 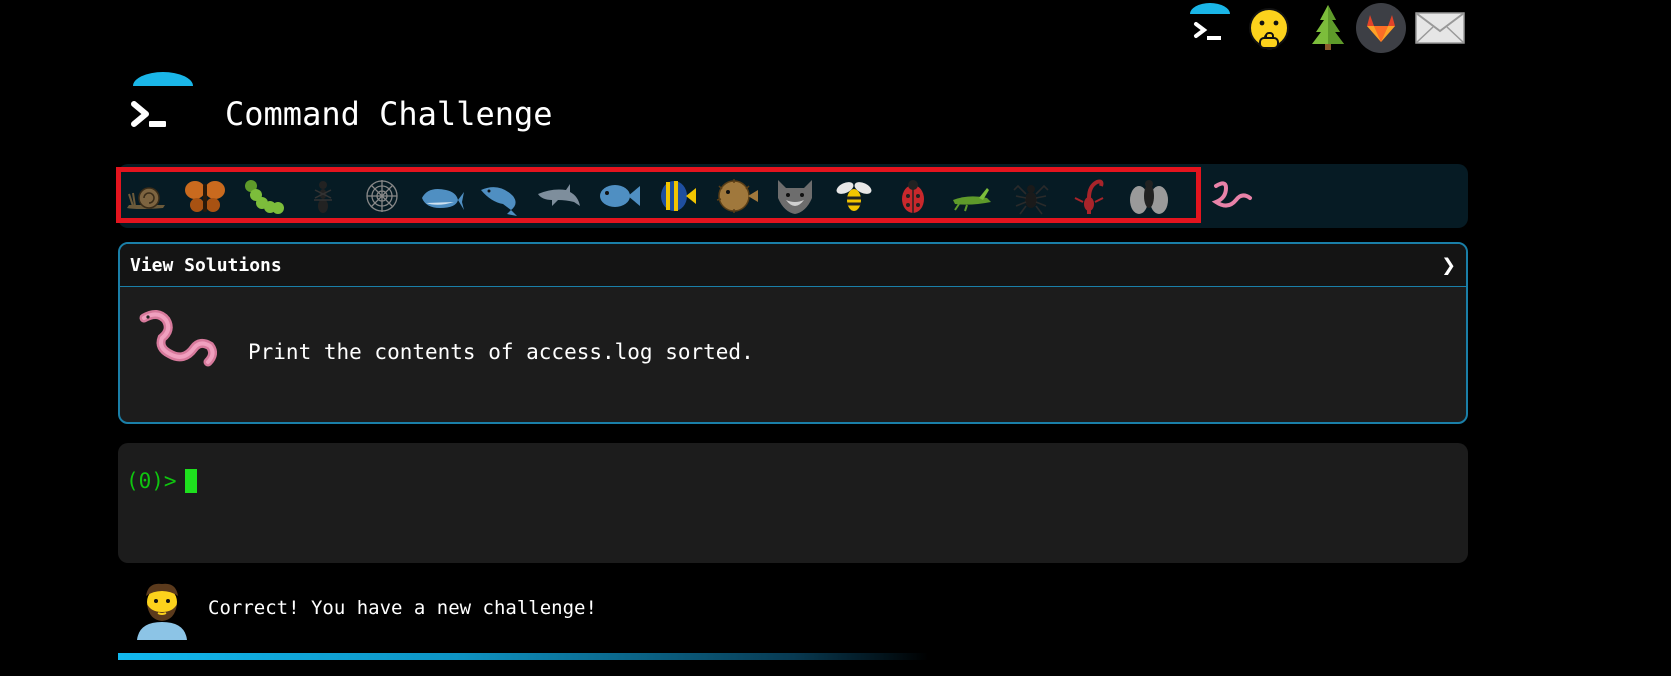 I want to click on envelope-icon, so click(x=1440, y=28).